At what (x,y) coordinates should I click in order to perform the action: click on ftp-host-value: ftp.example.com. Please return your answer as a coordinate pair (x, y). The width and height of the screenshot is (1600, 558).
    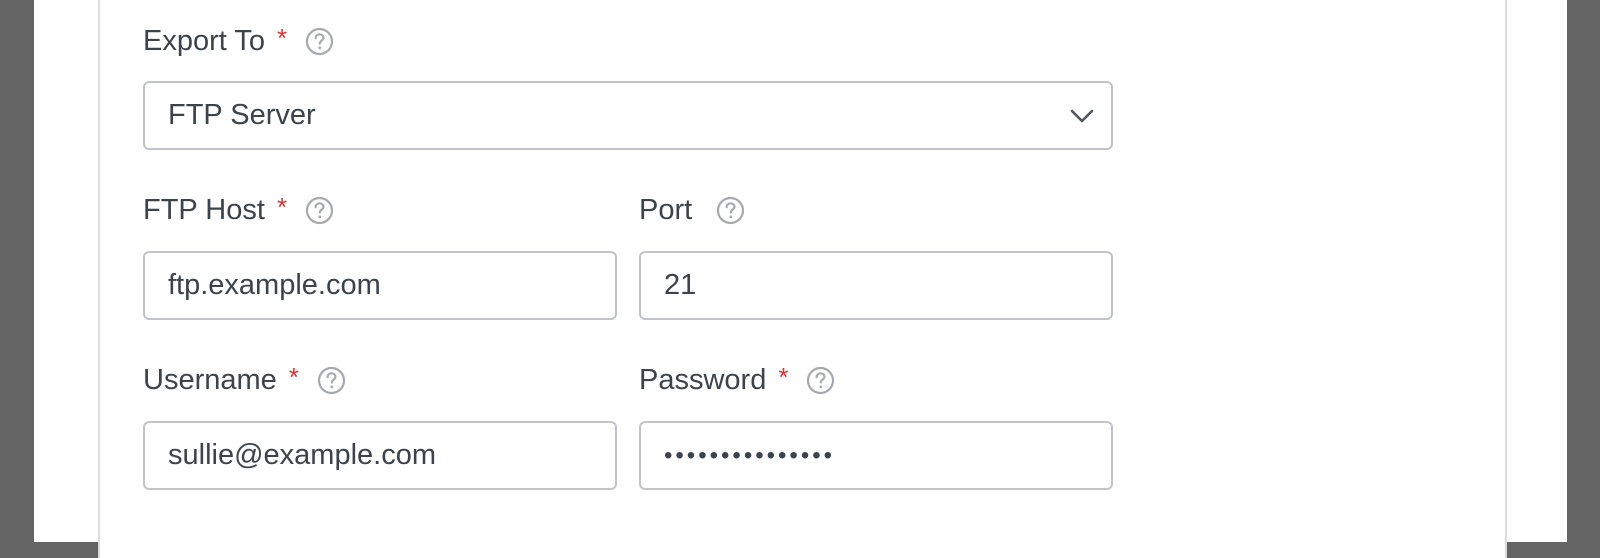
    Looking at the image, I should click on (274, 285).